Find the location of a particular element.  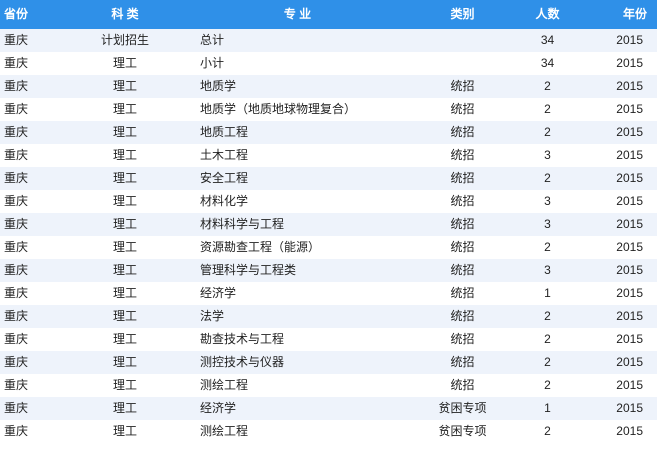

table-row: 重庆 理工 地质工程 统招 2 2015 is located at coordinates (328, 132).